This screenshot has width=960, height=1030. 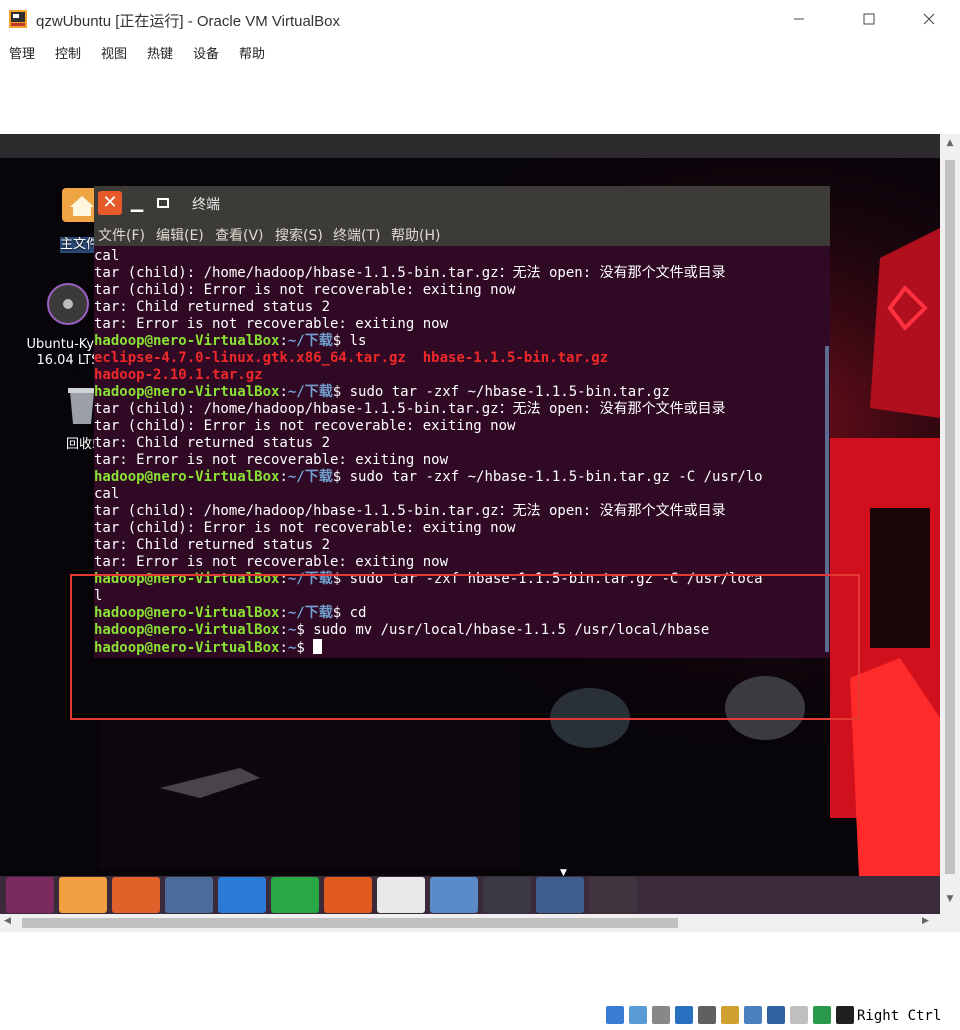 I want to click on menu-control: 控制, so click(x=68, y=52).